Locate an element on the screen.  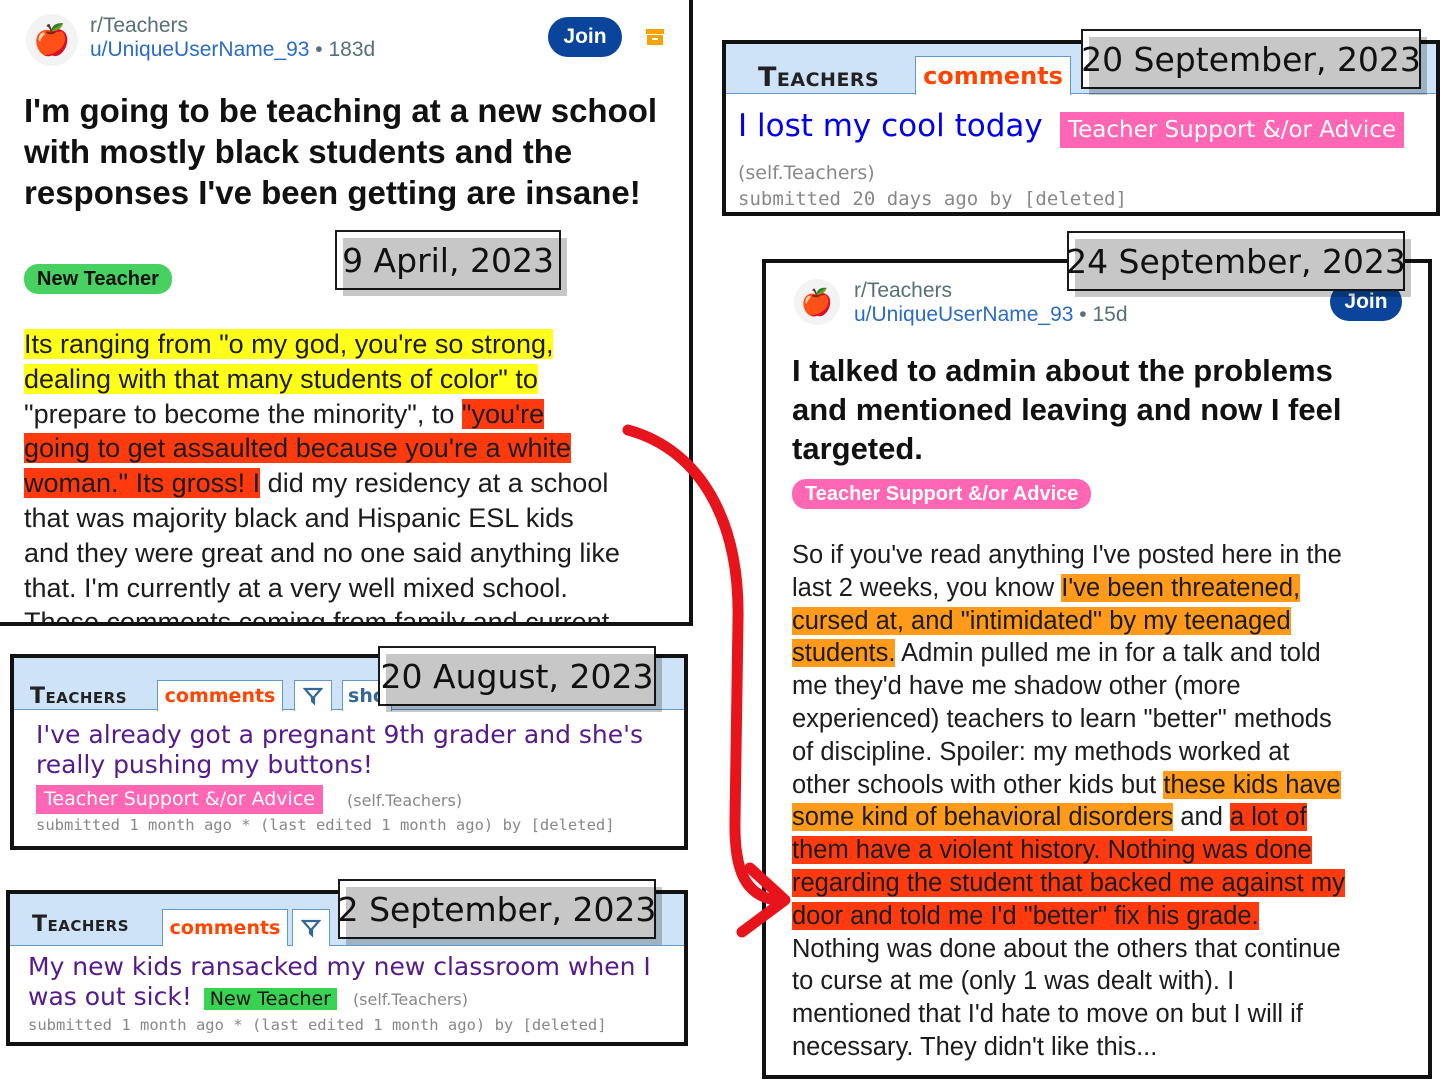
highlight-orange: some kind of behavioral disorders is located at coordinates (983, 817).